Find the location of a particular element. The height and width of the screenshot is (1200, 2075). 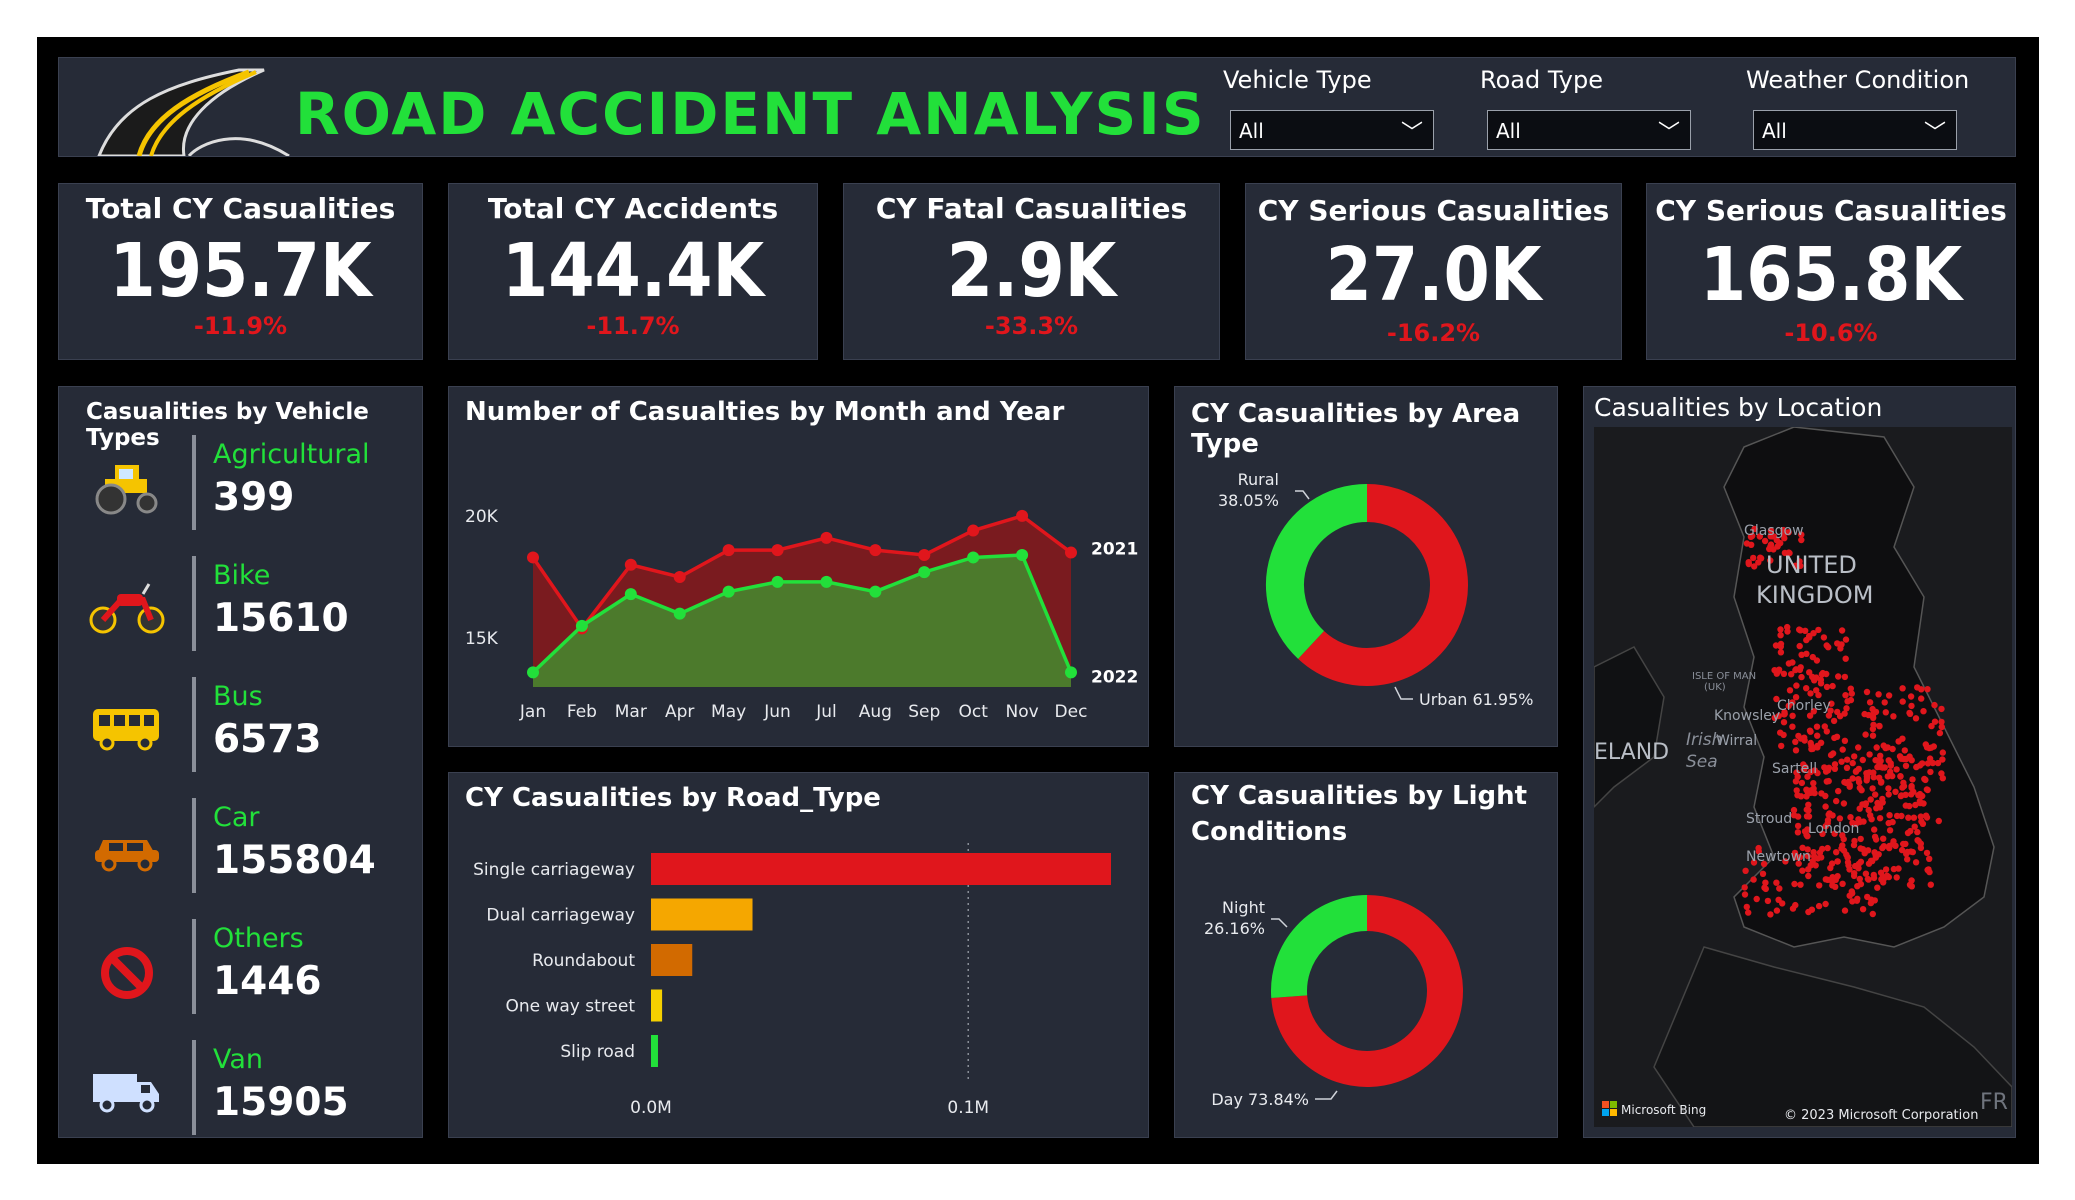

weather-condition-dropdown: All ﹀ is located at coordinates (1855, 130).